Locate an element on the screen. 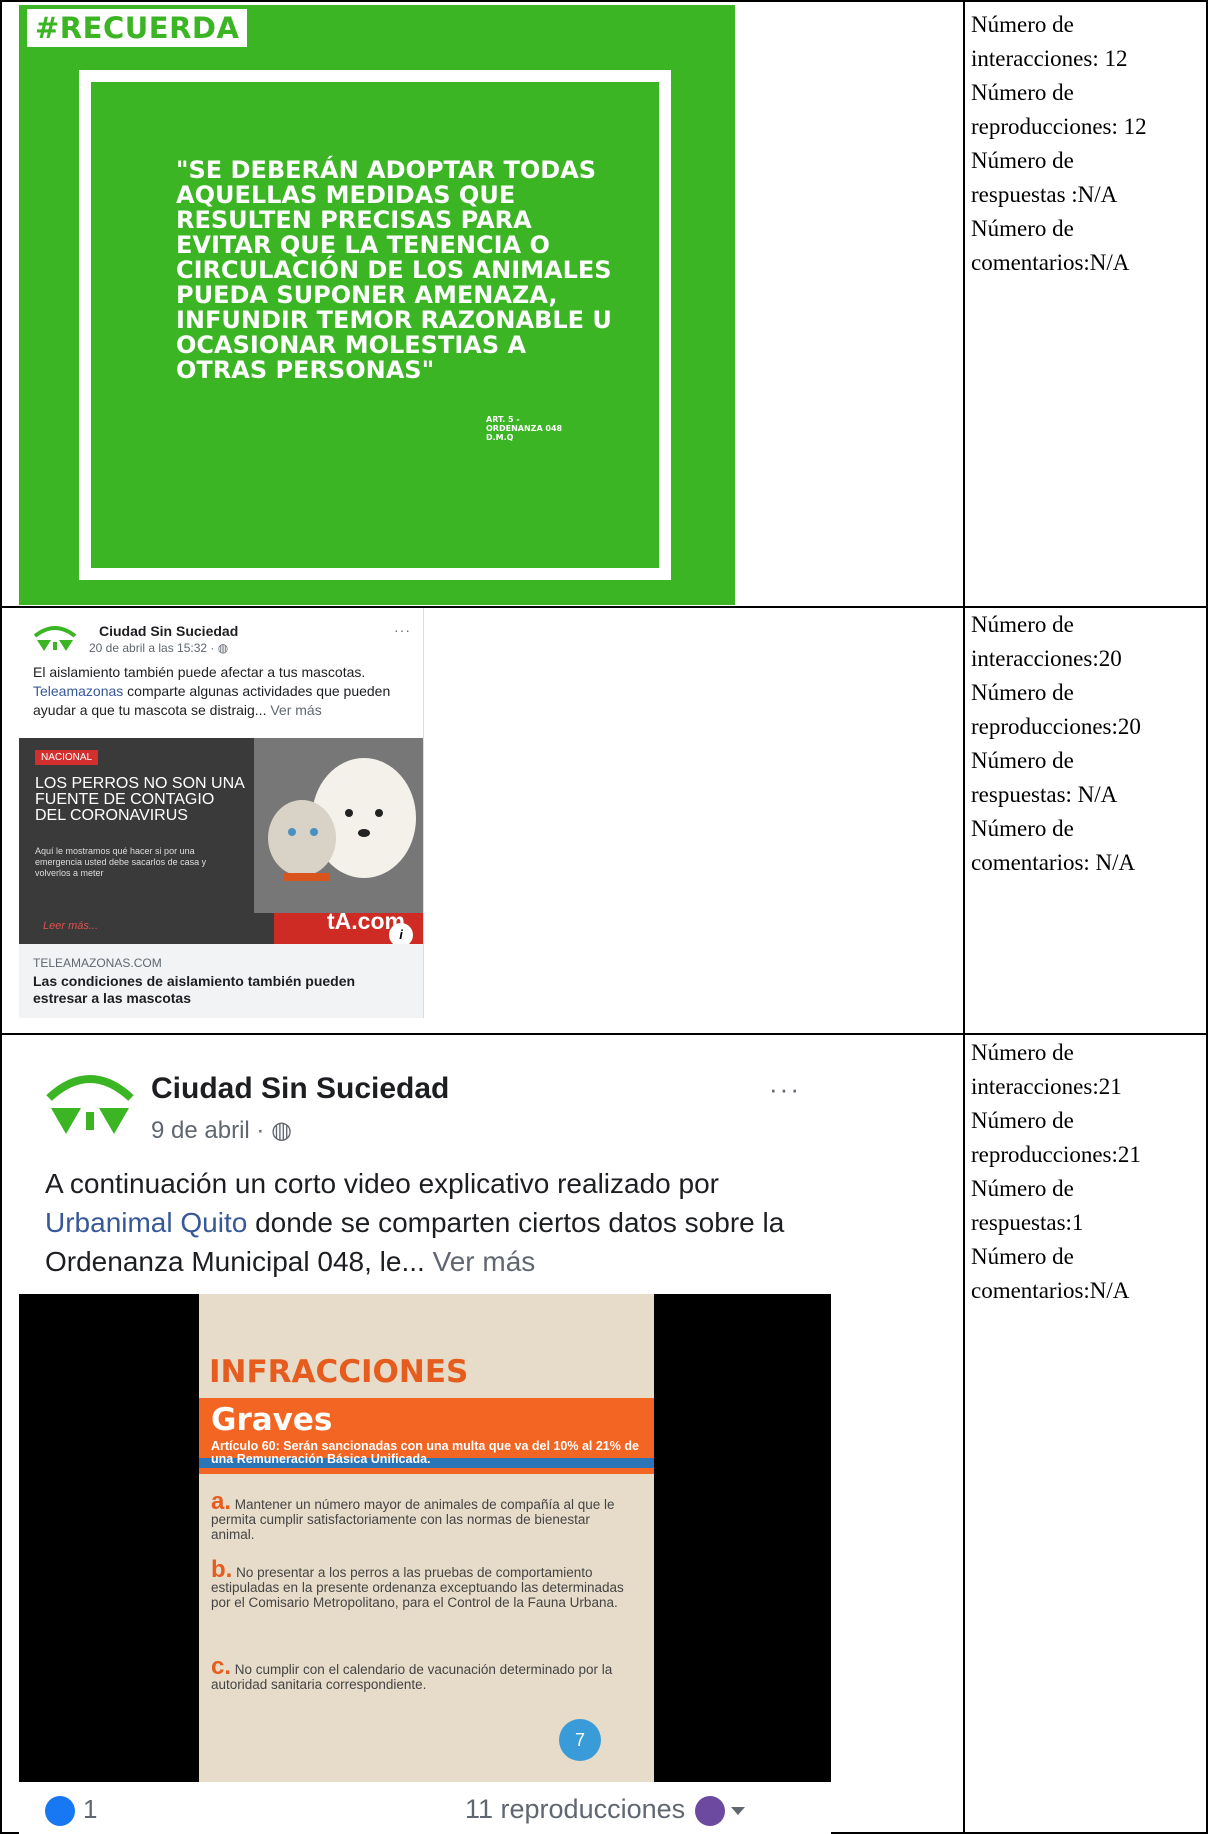 The height and width of the screenshot is (1834, 1208). table-border-left is located at coordinates (1, 917).